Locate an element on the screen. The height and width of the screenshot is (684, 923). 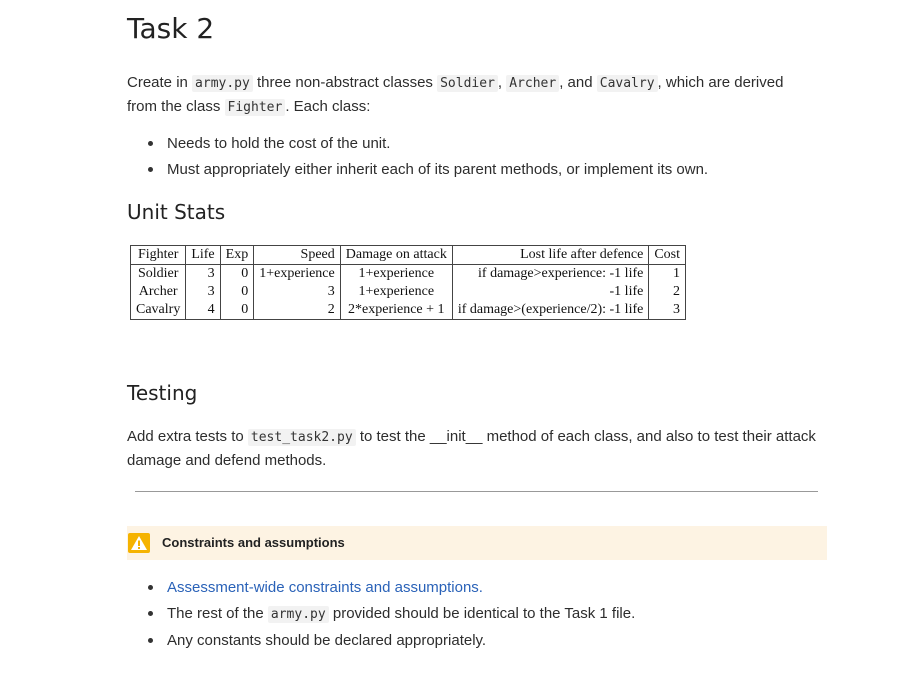
code-army-py-2: army.py is located at coordinates (298, 614).